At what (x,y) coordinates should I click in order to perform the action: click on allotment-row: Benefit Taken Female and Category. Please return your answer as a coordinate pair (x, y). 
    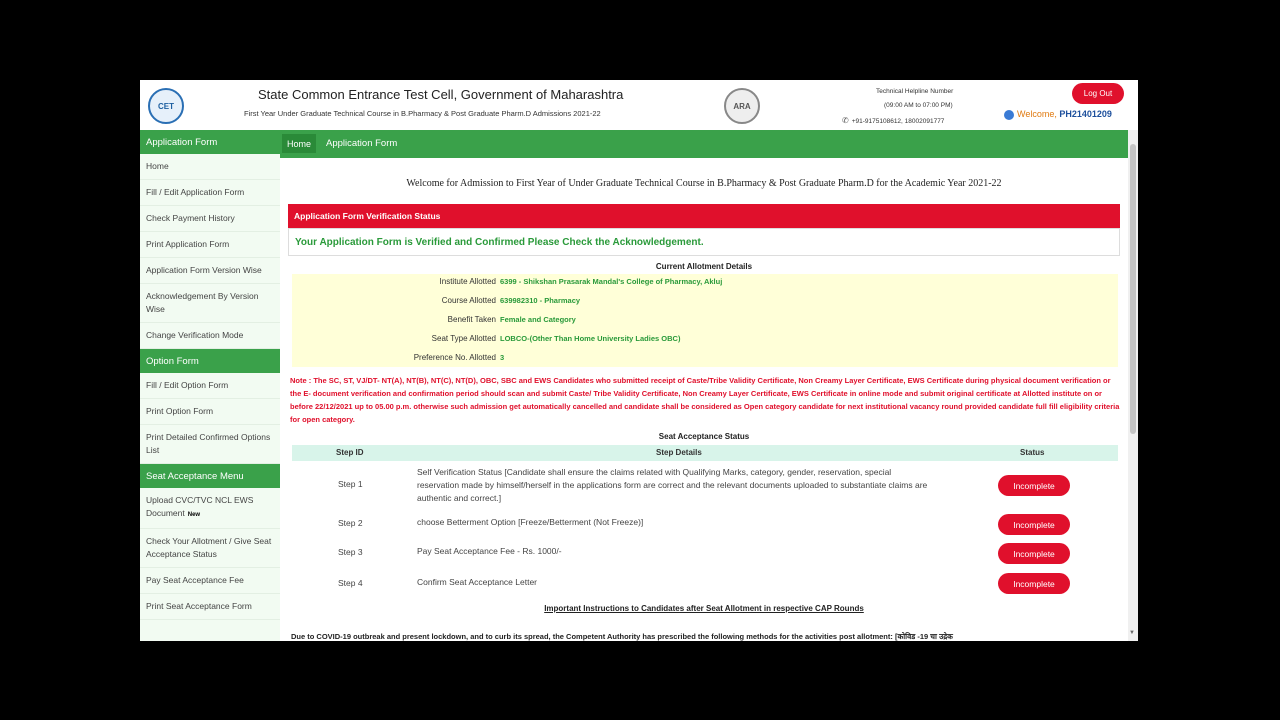
    Looking at the image, I should click on (705, 321).